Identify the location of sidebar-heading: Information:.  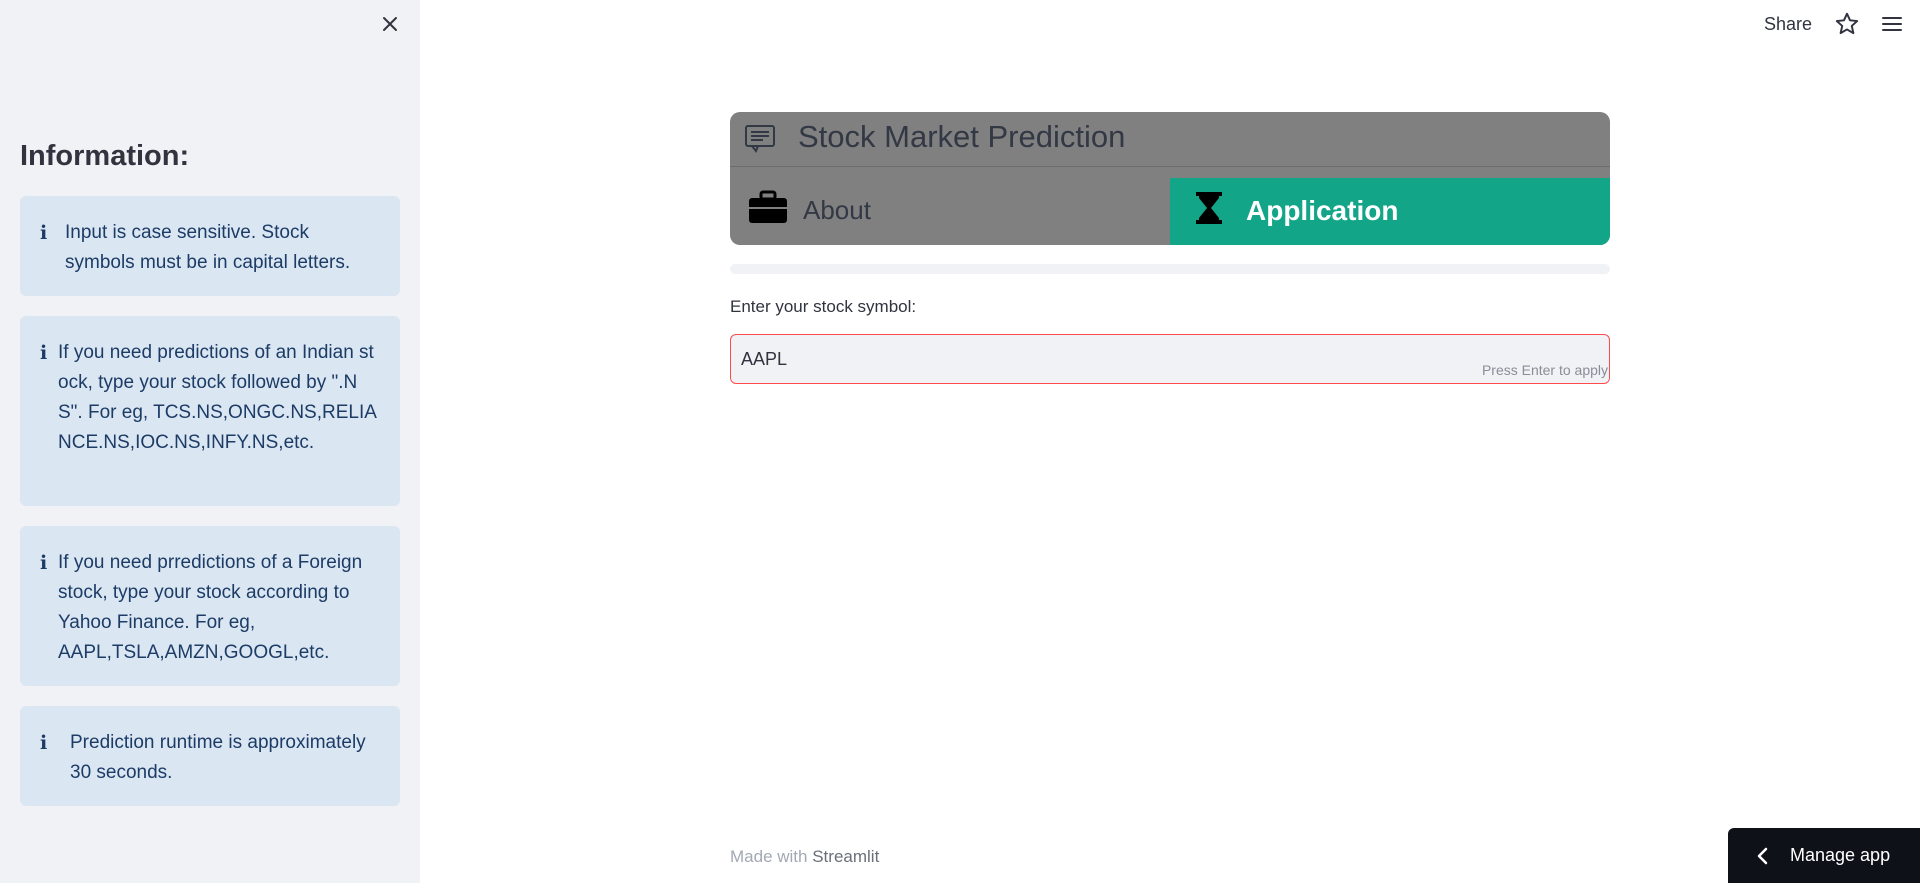
(105, 156).